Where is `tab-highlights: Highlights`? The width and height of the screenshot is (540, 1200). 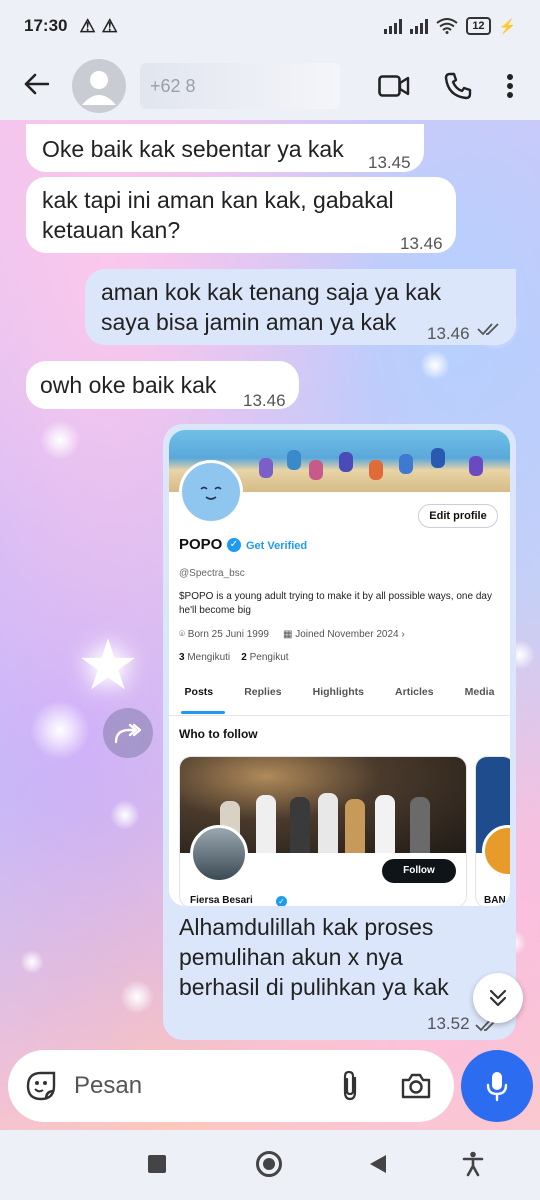
tab-highlights: Highlights is located at coordinates (338, 692).